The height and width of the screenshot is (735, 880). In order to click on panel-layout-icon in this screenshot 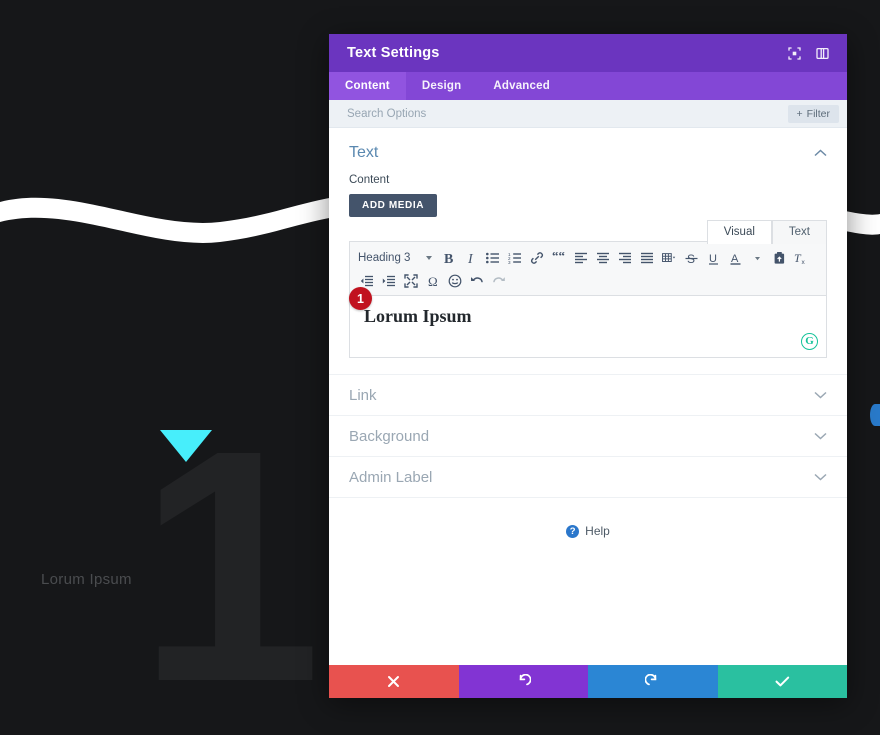, I will do `click(822, 53)`.